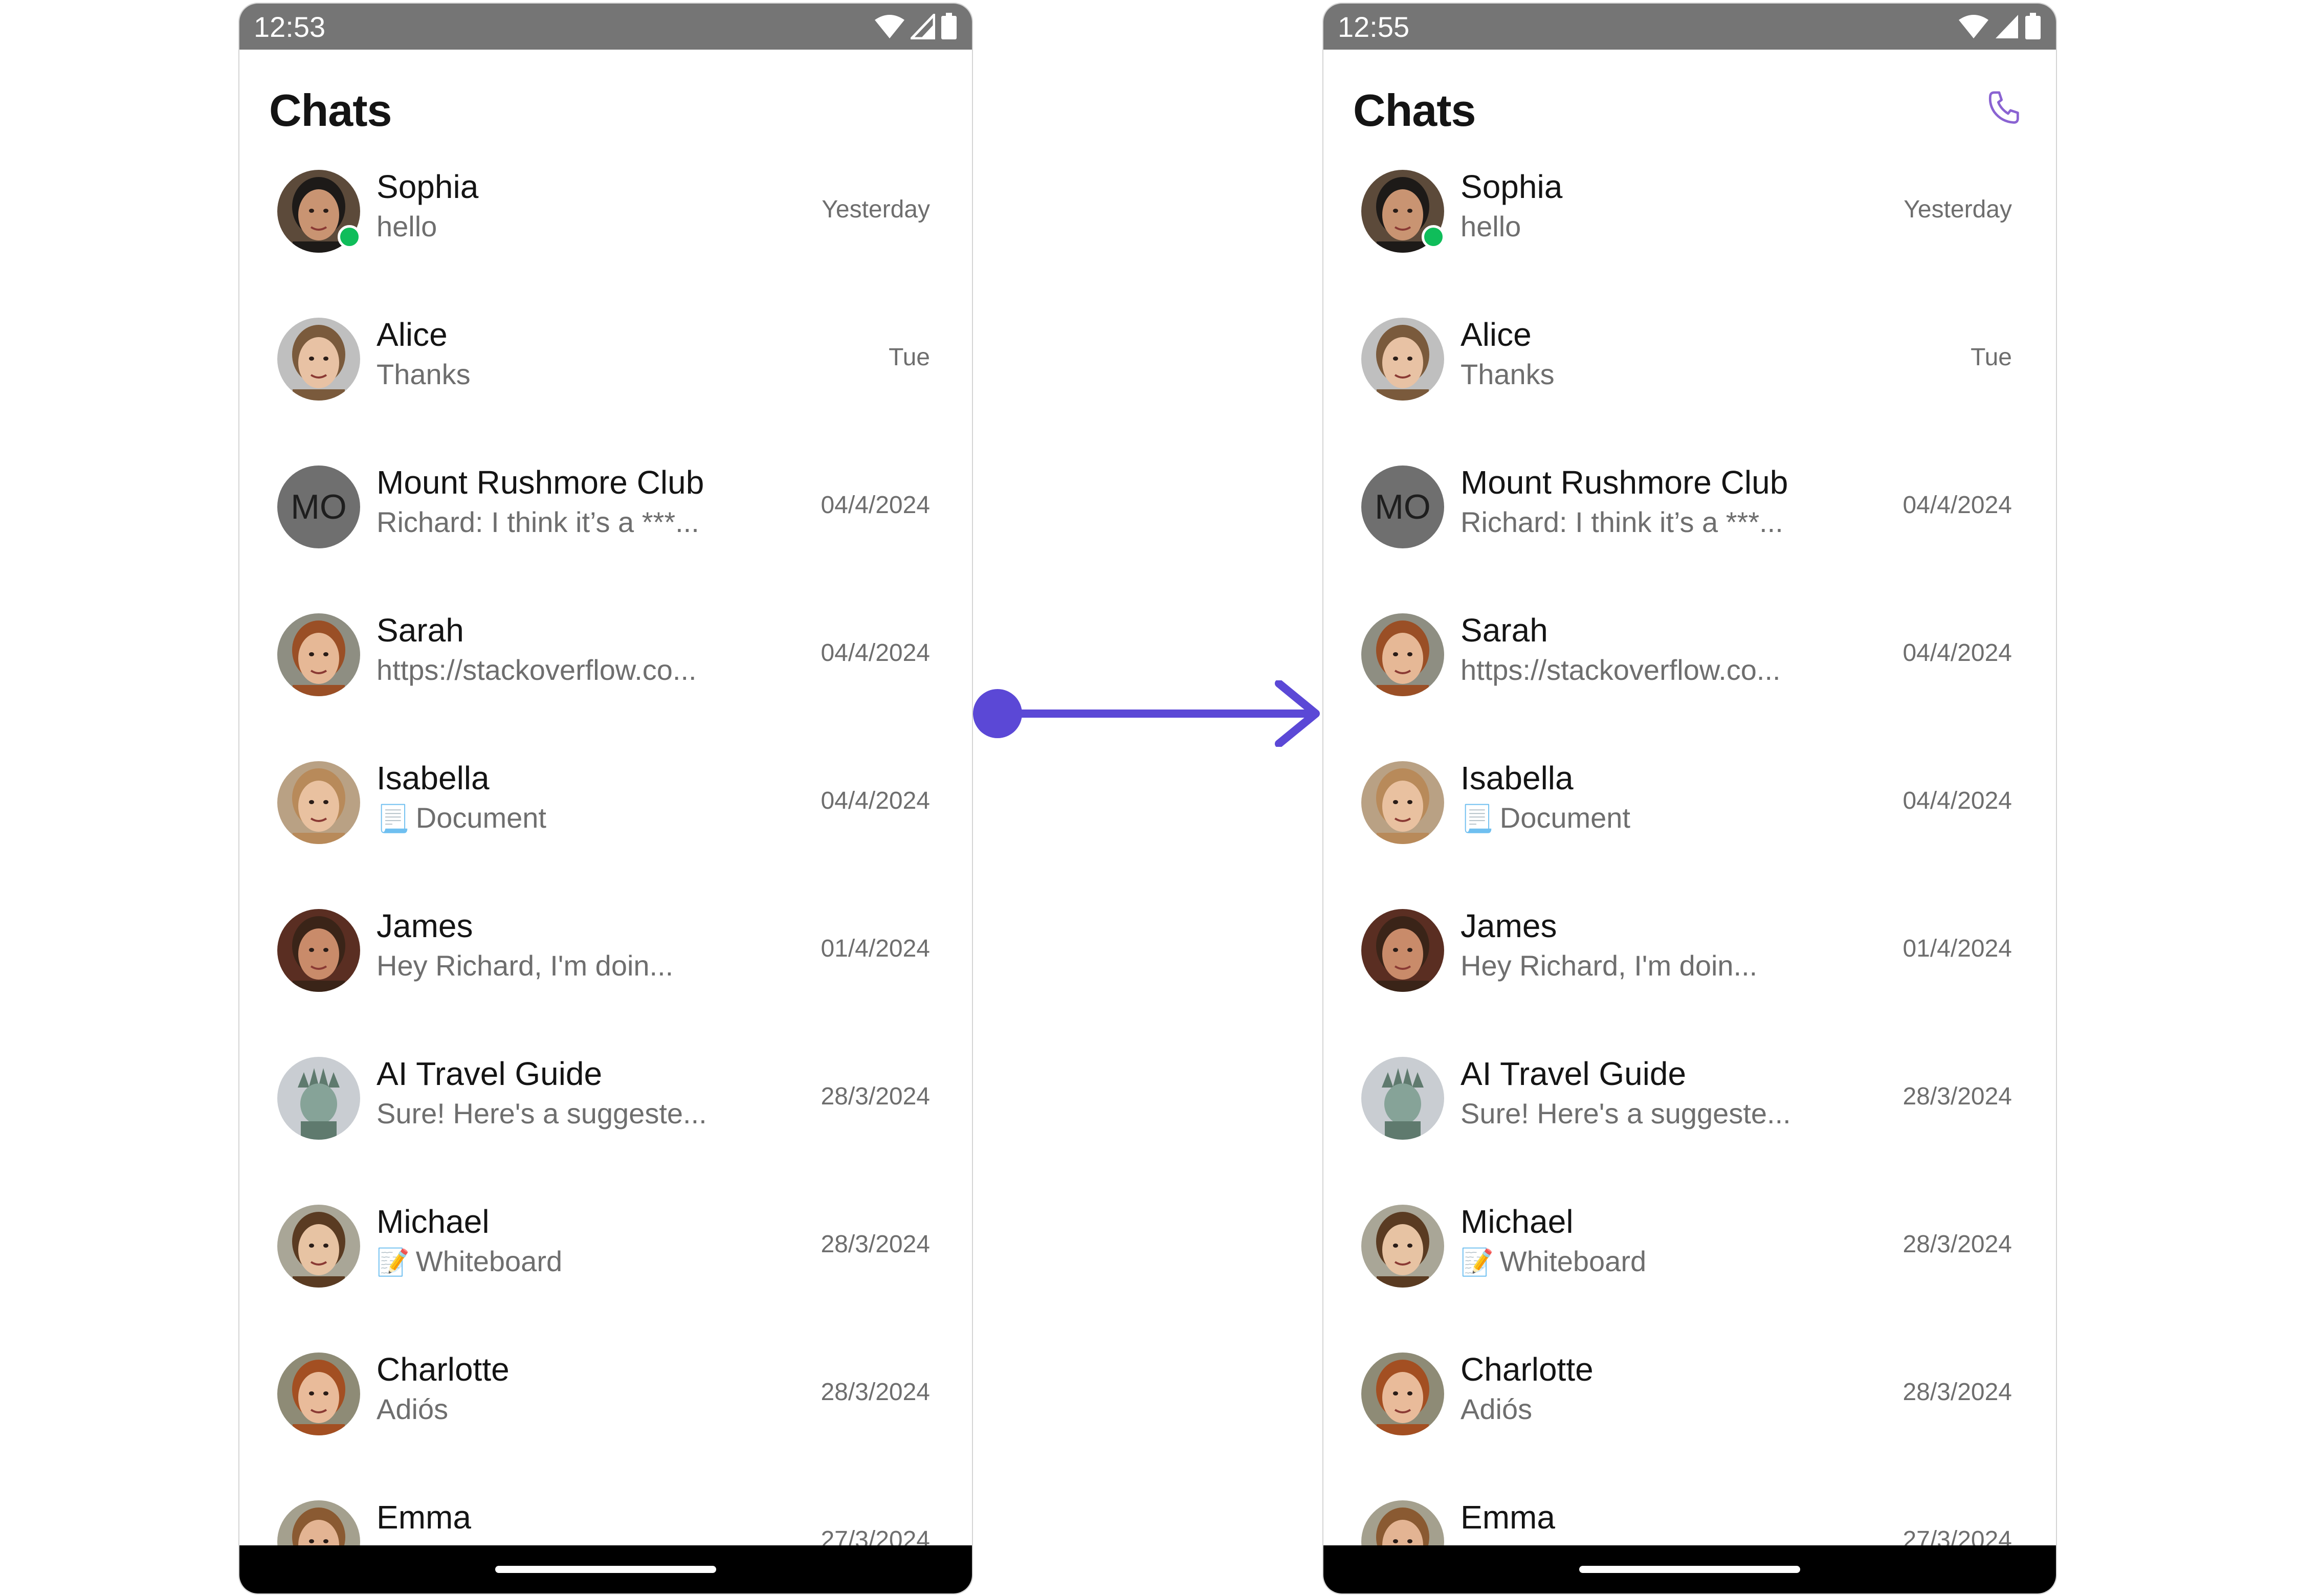 Image resolution: width=2301 pixels, height=1596 pixels. Describe the element at coordinates (1574, 1073) in the screenshot. I see `chat-name: AI Travel Guide` at that location.